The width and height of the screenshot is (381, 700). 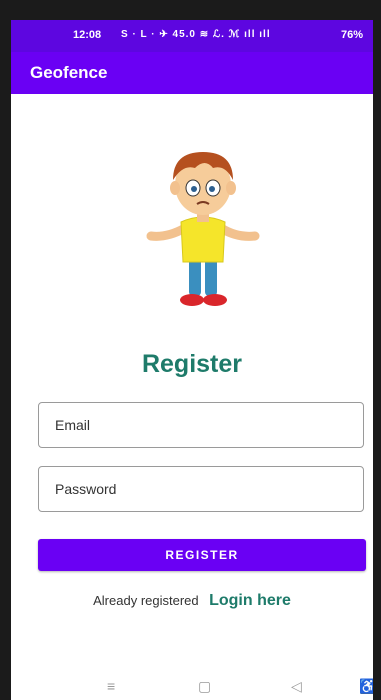 I want to click on left-leg, so click(x=195, y=277).